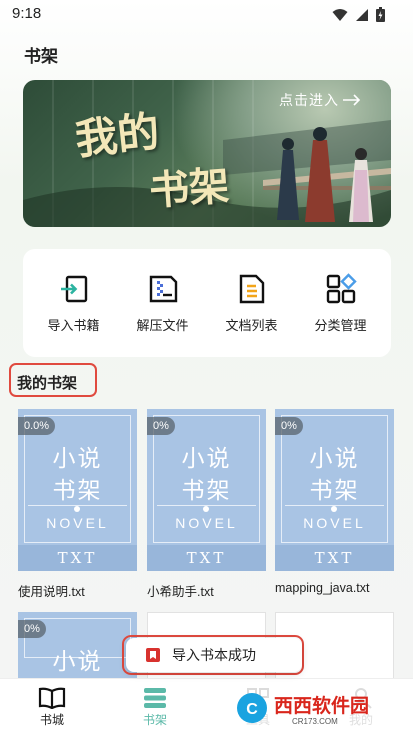  Describe the element at coordinates (252, 303) in the screenshot. I see `tool-document-list: 文档列表` at that location.